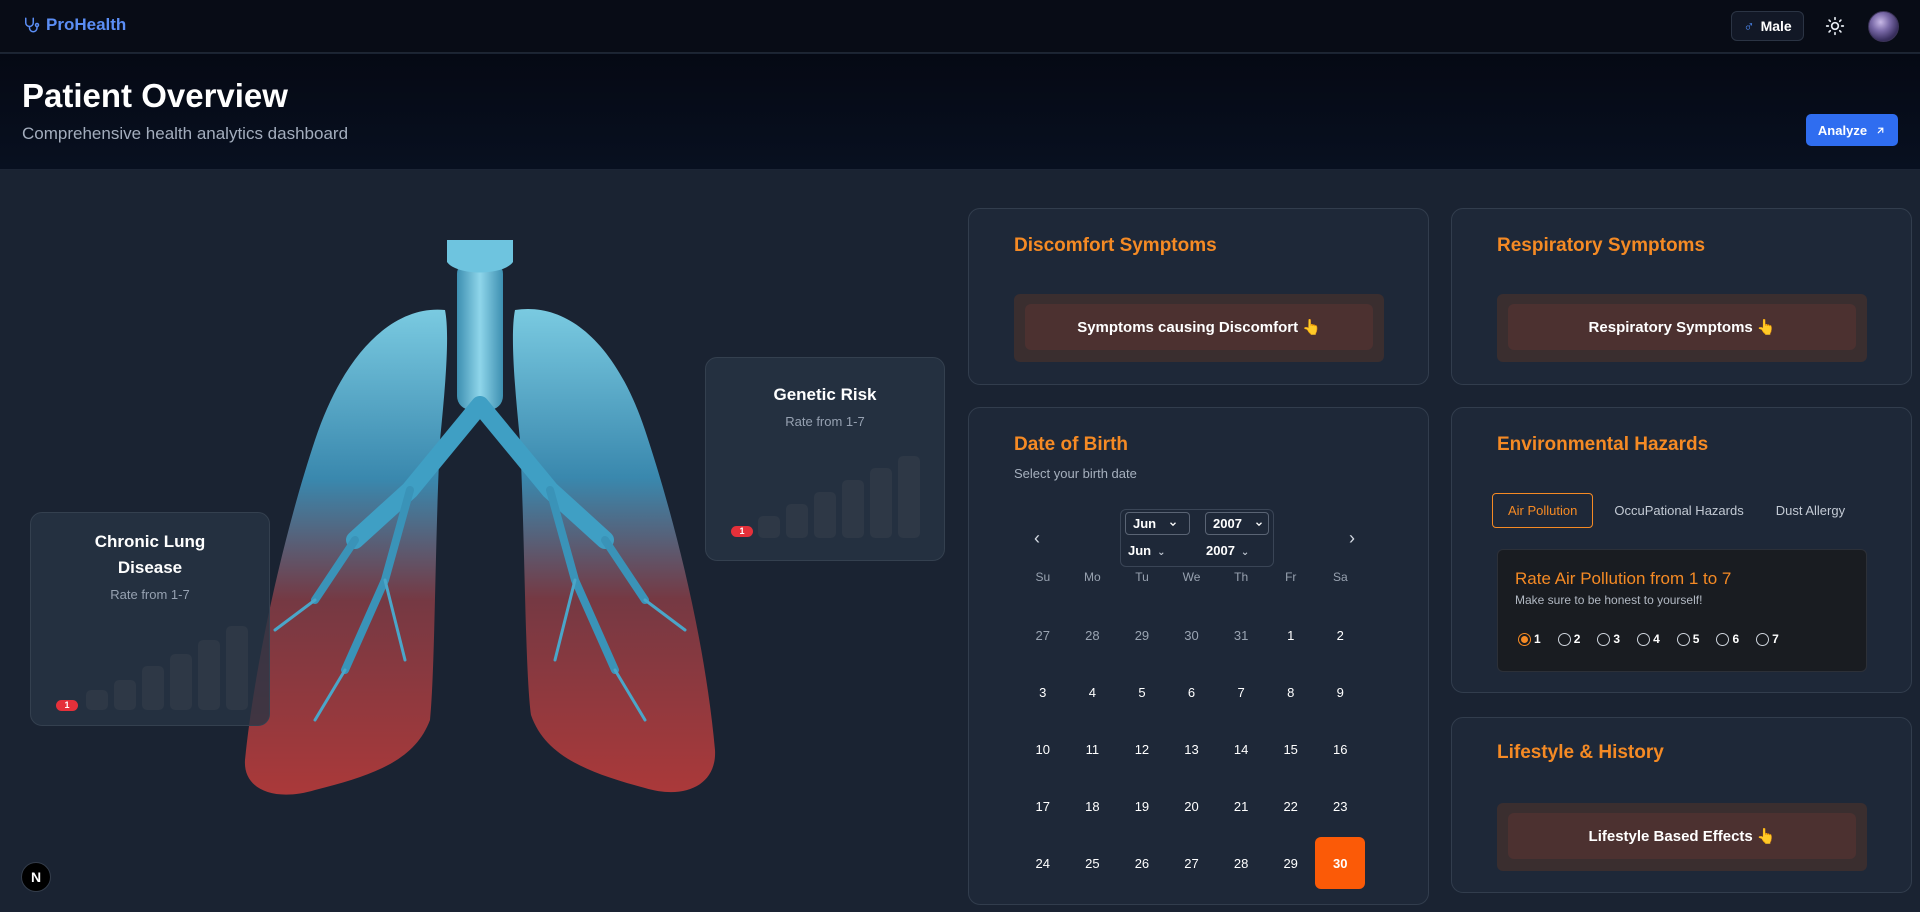  I want to click on calendar-day: 22, so click(1291, 806).